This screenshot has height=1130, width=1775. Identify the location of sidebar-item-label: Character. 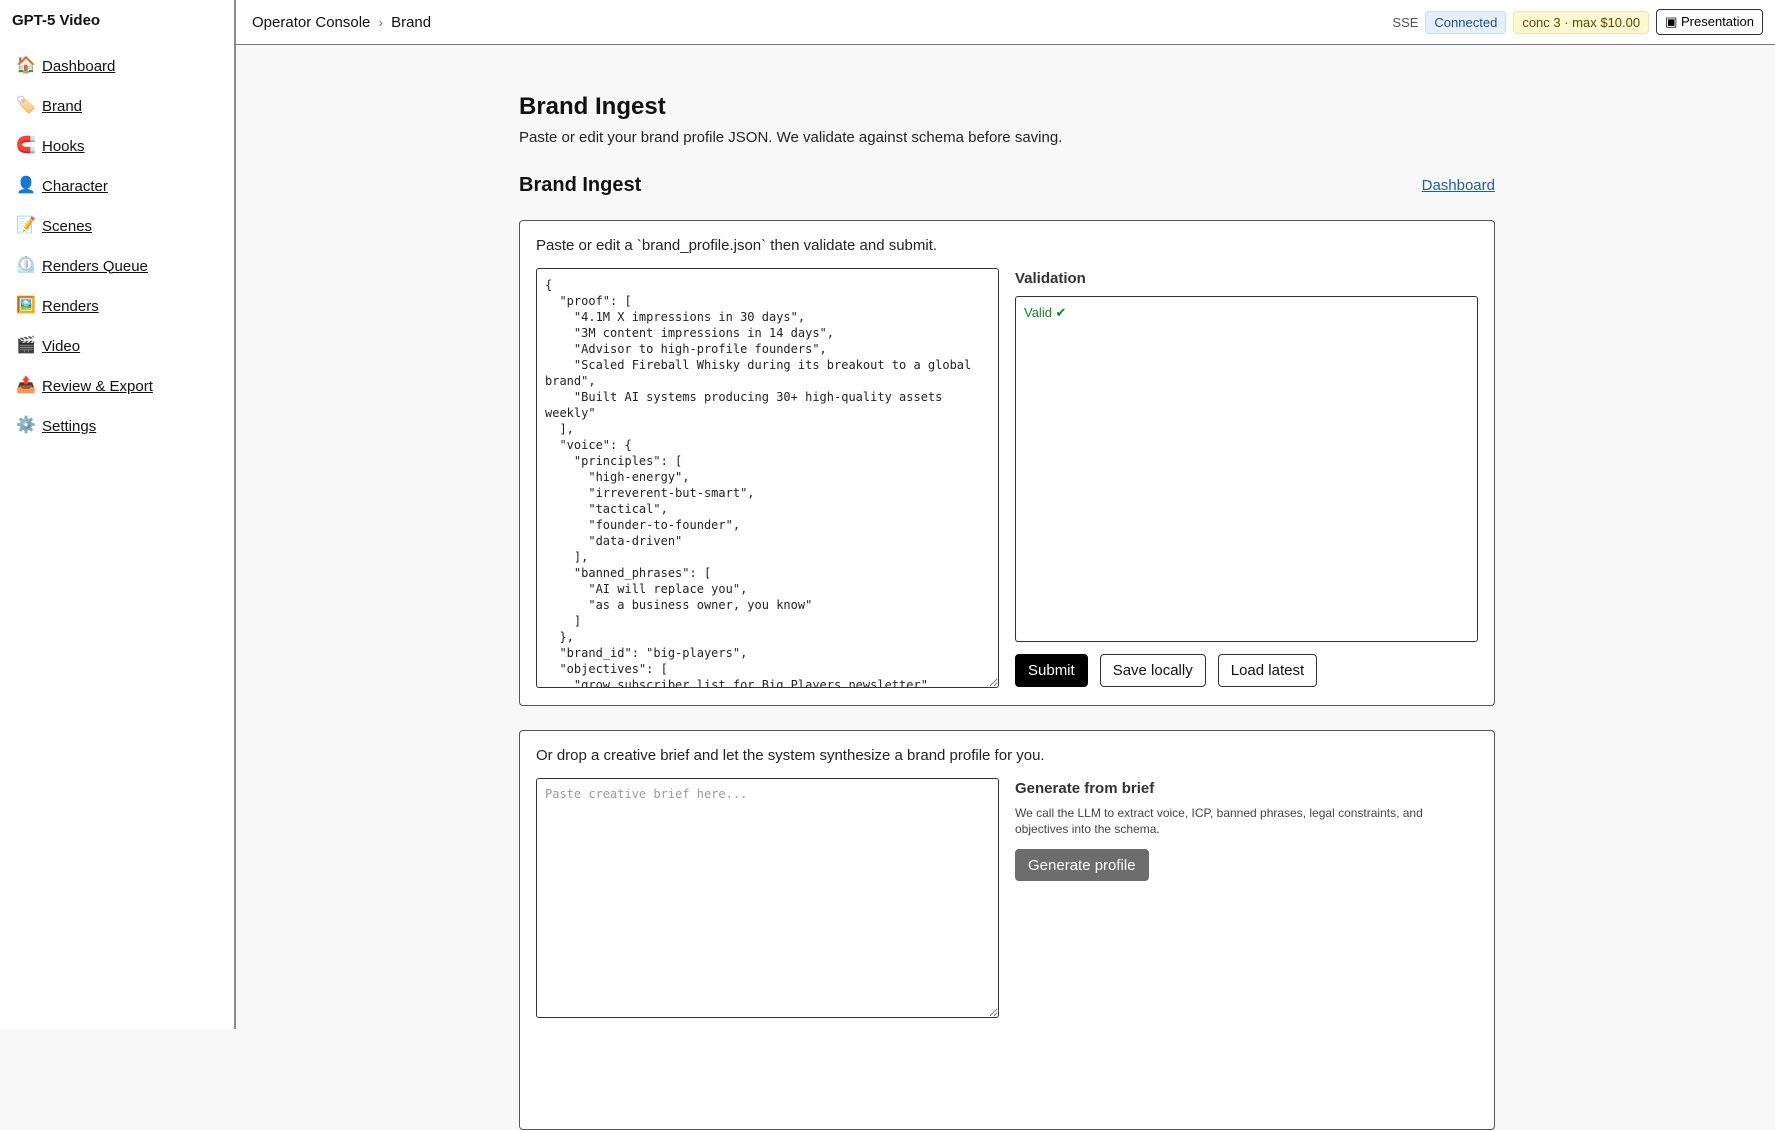
(75, 186).